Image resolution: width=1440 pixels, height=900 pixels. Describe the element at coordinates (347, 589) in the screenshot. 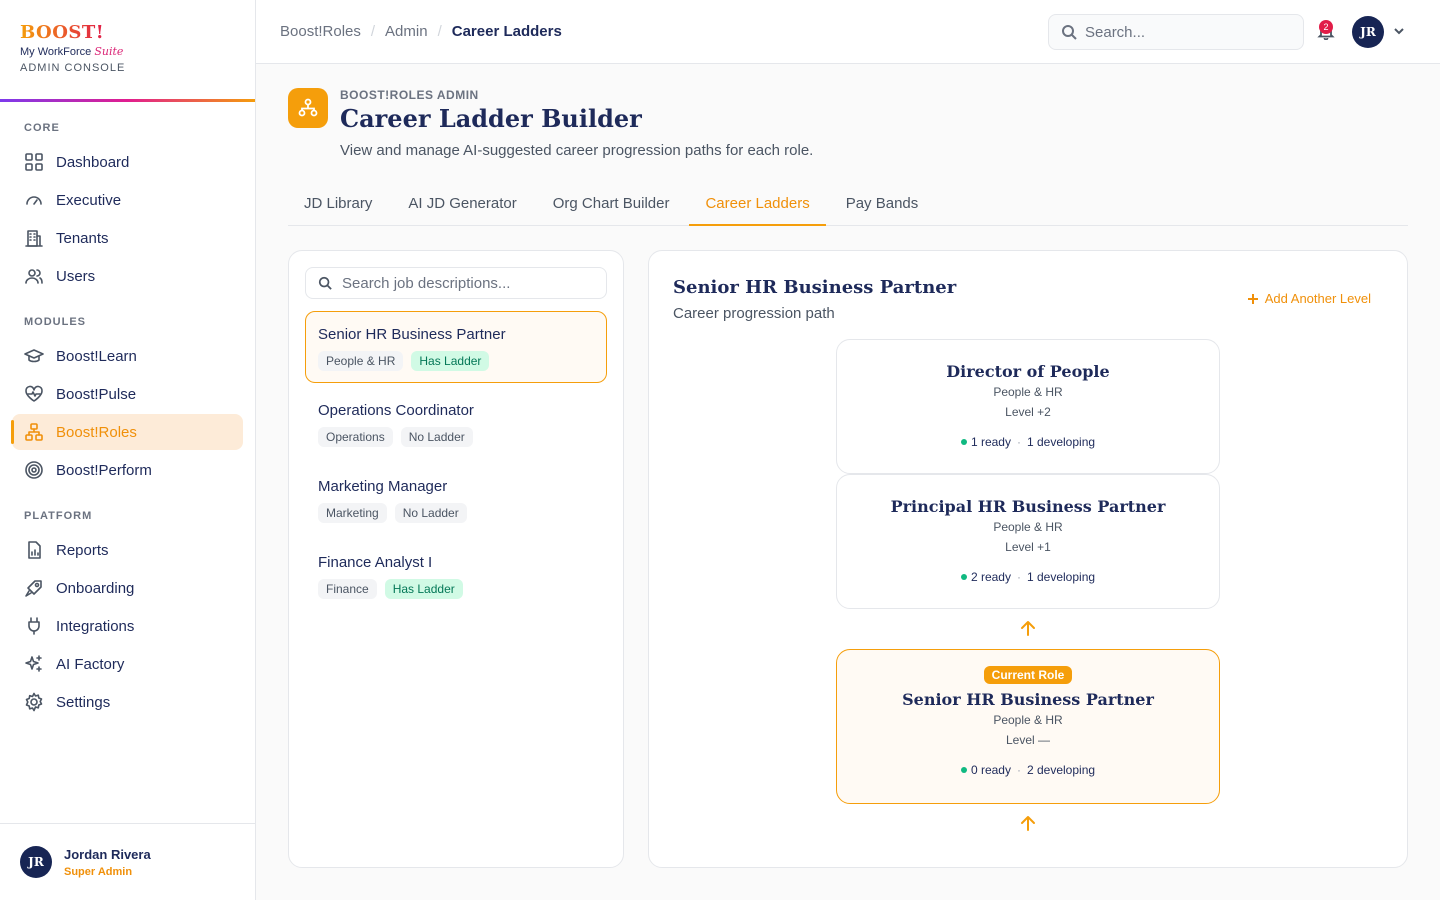

I see `department-tag: Finance` at that location.